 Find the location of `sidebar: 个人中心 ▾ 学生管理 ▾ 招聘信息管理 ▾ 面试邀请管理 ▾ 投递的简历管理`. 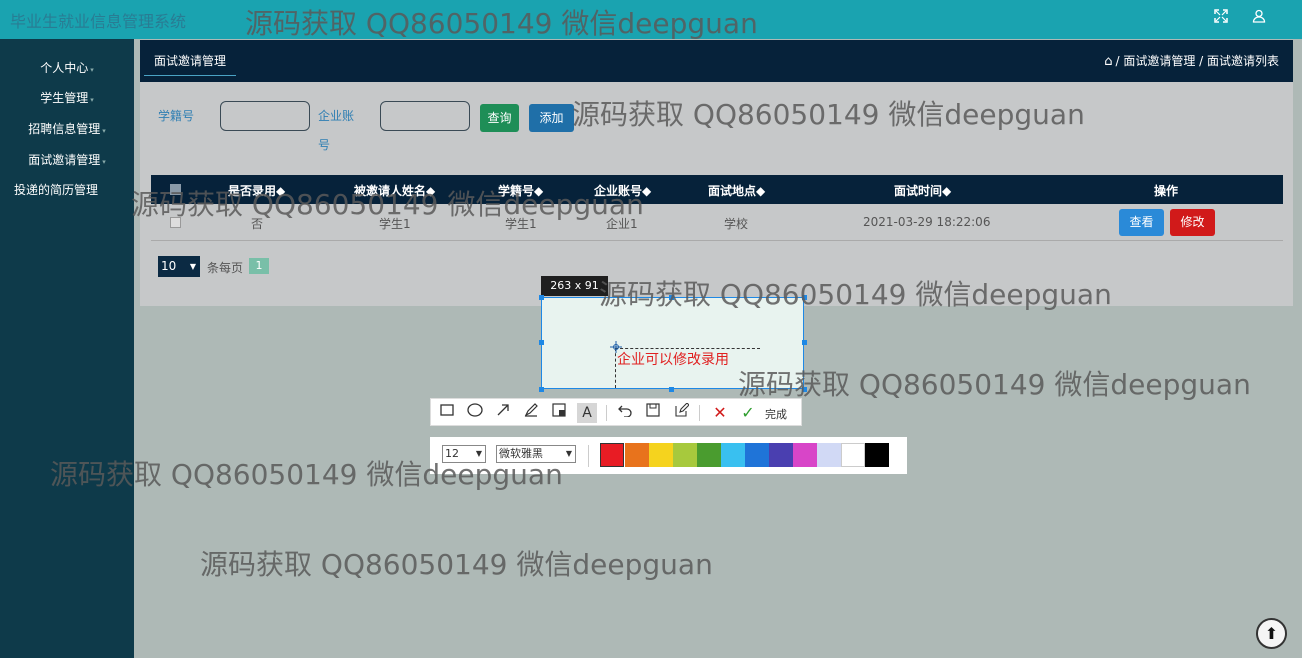

sidebar: 个人中心 ▾ 学生管理 ▾ 招聘信息管理 ▾ 面试邀请管理 ▾ 投递的简历管理 is located at coordinates (67, 348).